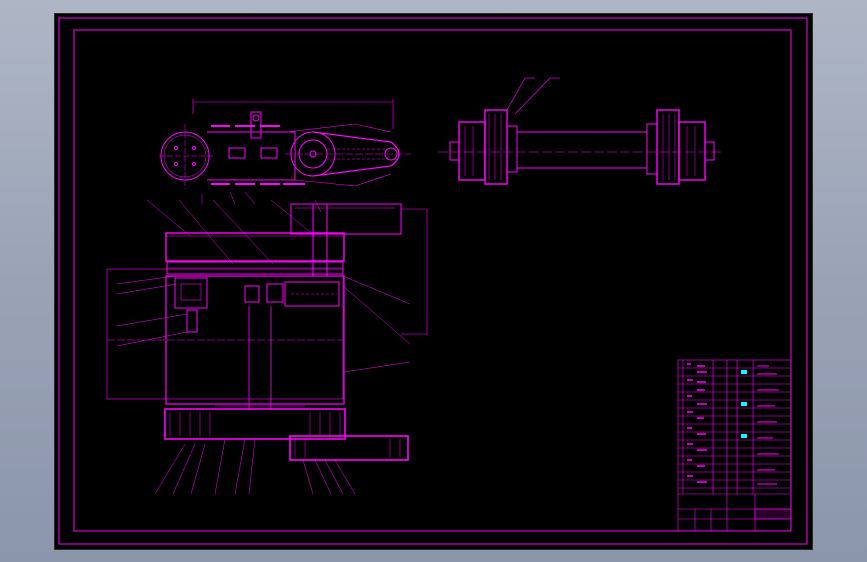 Image resolution: width=867 pixels, height=562 pixels. What do you see at coordinates (580, 131) in the screenshot?
I see `end-view-shaft` at bounding box center [580, 131].